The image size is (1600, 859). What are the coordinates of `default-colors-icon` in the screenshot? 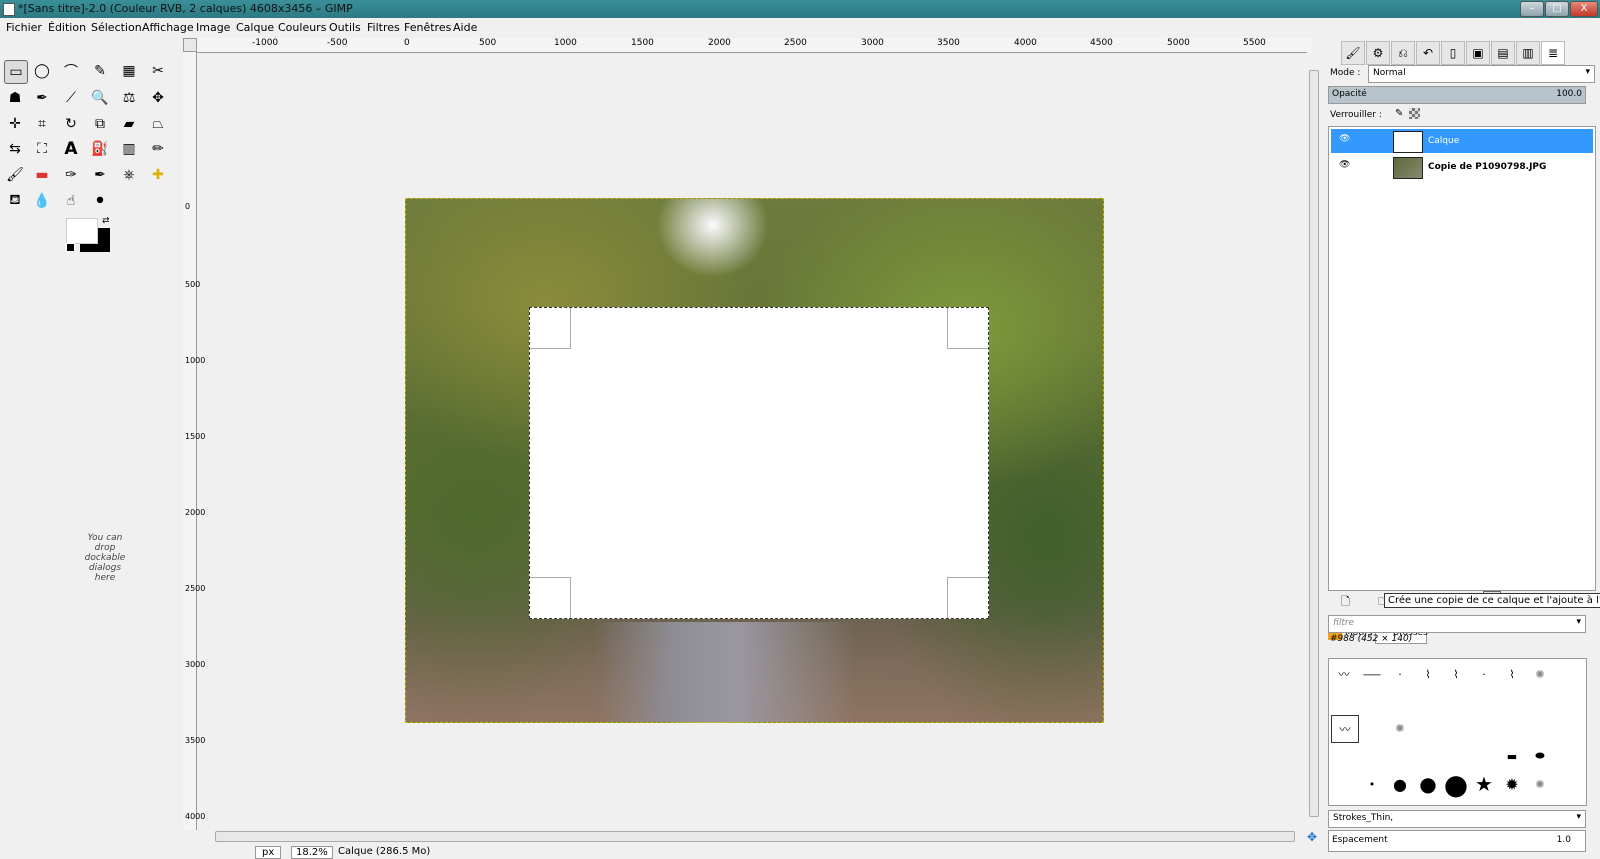 It's located at (70, 247).